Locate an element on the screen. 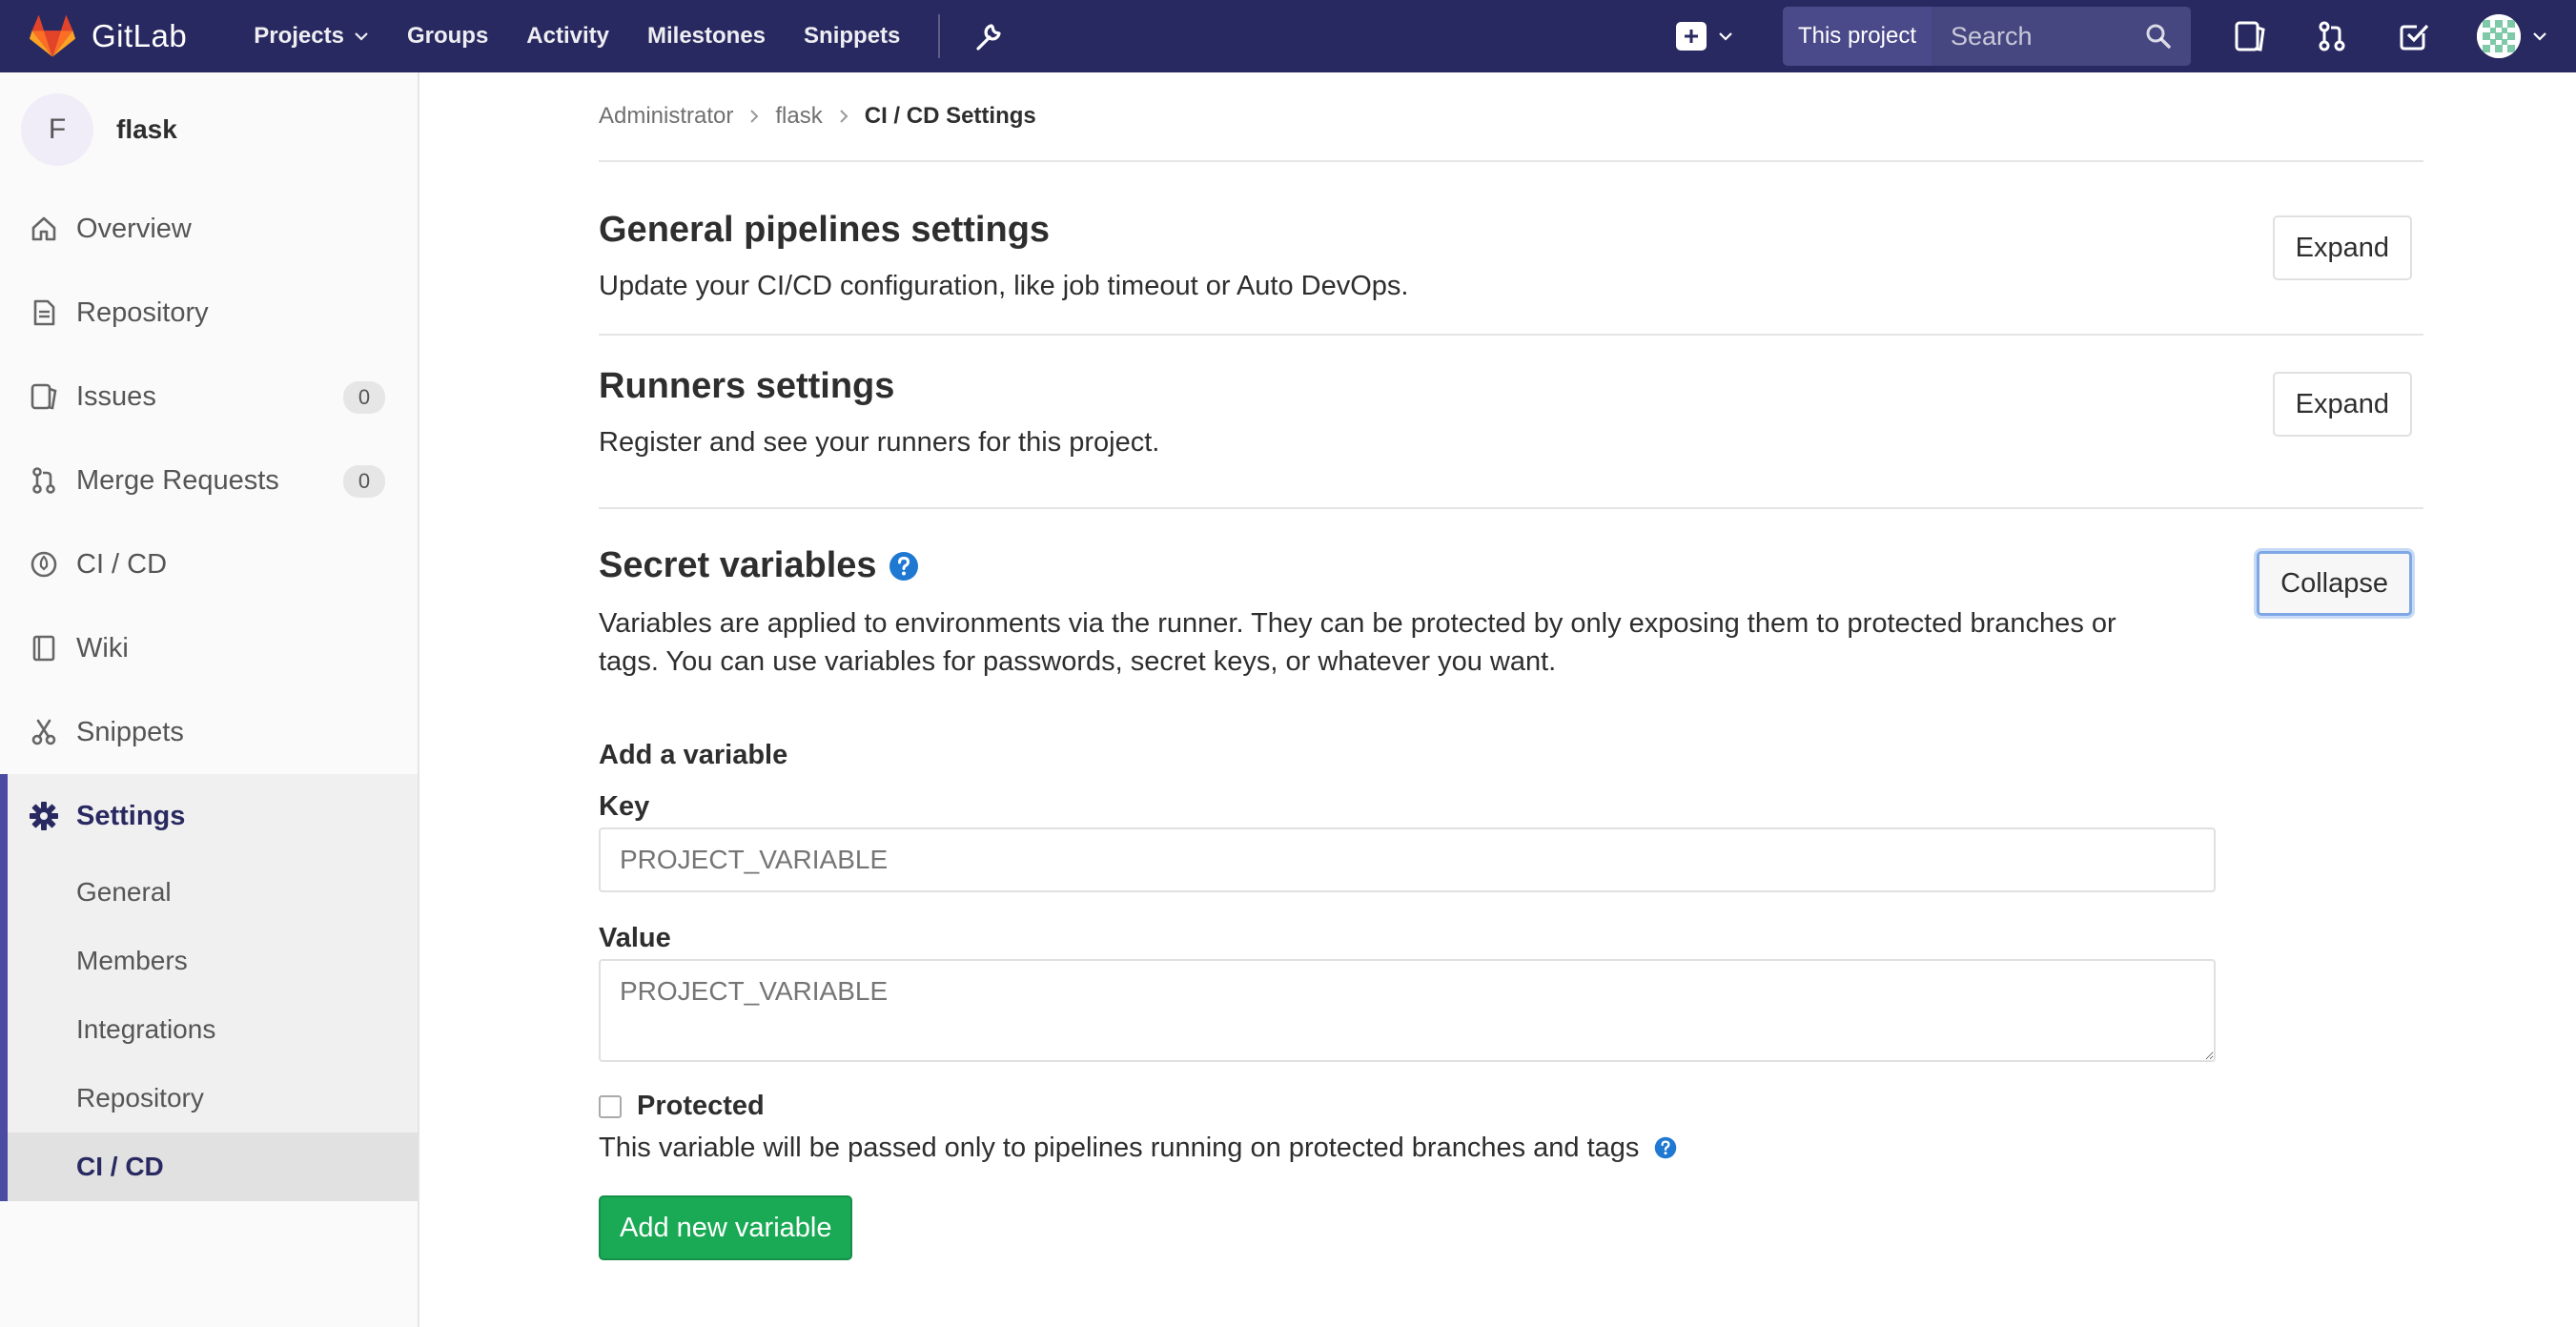 The image size is (2576, 1327). nav-activity: Activity is located at coordinates (567, 36).